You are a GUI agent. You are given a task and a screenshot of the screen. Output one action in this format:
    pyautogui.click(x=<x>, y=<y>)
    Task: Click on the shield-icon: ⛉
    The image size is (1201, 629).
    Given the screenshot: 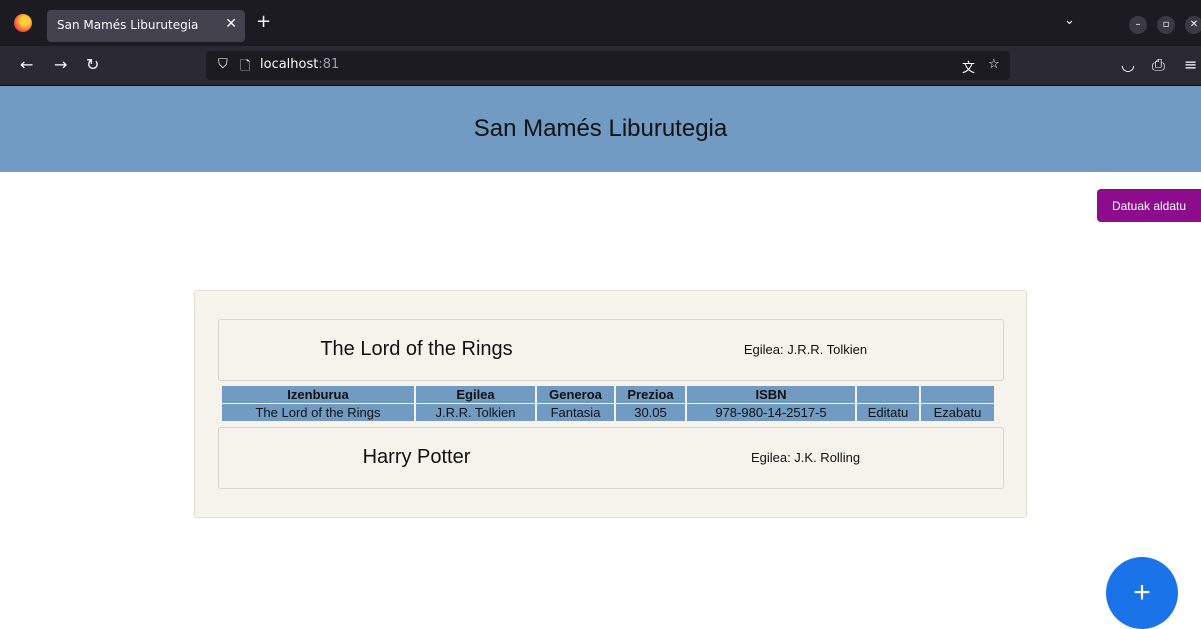 What is the action you would take?
    pyautogui.click(x=223, y=64)
    